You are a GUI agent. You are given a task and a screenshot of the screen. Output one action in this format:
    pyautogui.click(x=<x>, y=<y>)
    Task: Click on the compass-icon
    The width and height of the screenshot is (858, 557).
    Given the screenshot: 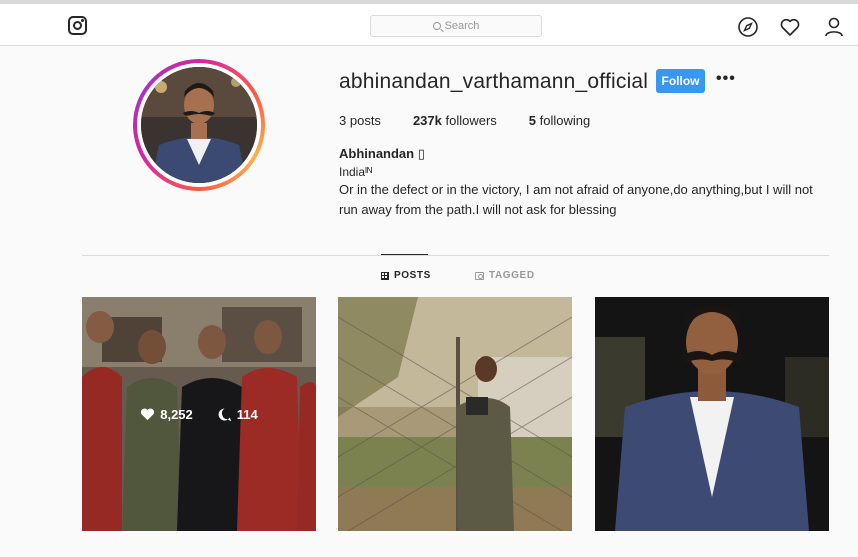 What is the action you would take?
    pyautogui.click(x=748, y=27)
    